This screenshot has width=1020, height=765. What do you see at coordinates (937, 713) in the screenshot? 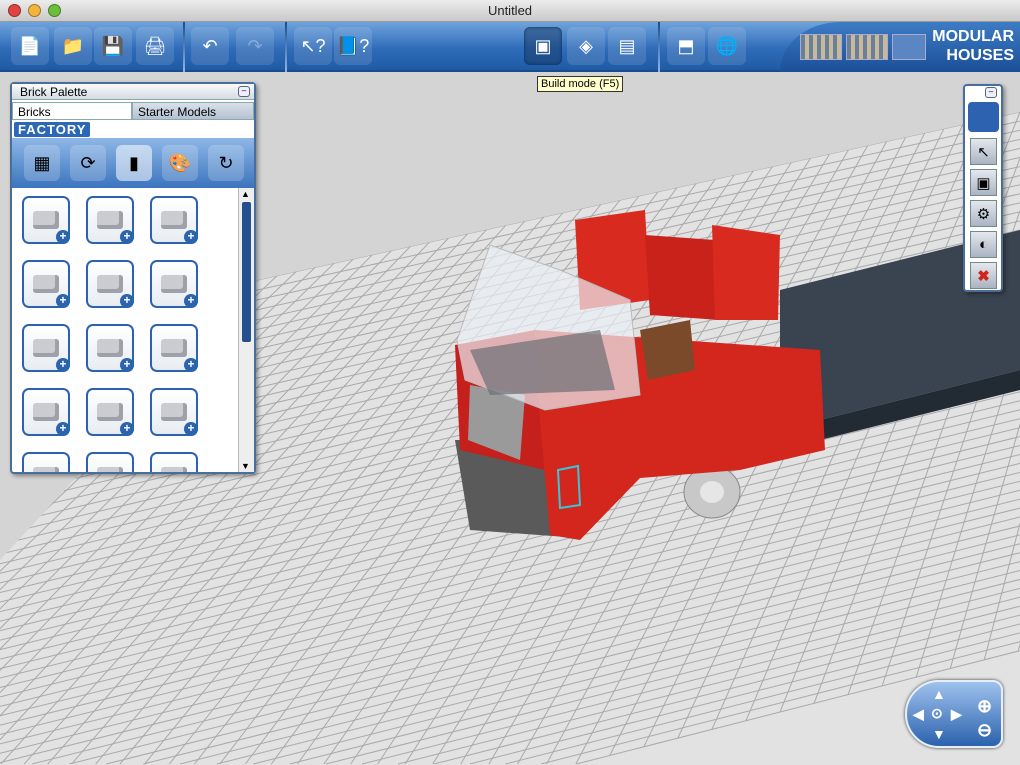
I see `reset-view-icon: ⊙` at bounding box center [937, 713].